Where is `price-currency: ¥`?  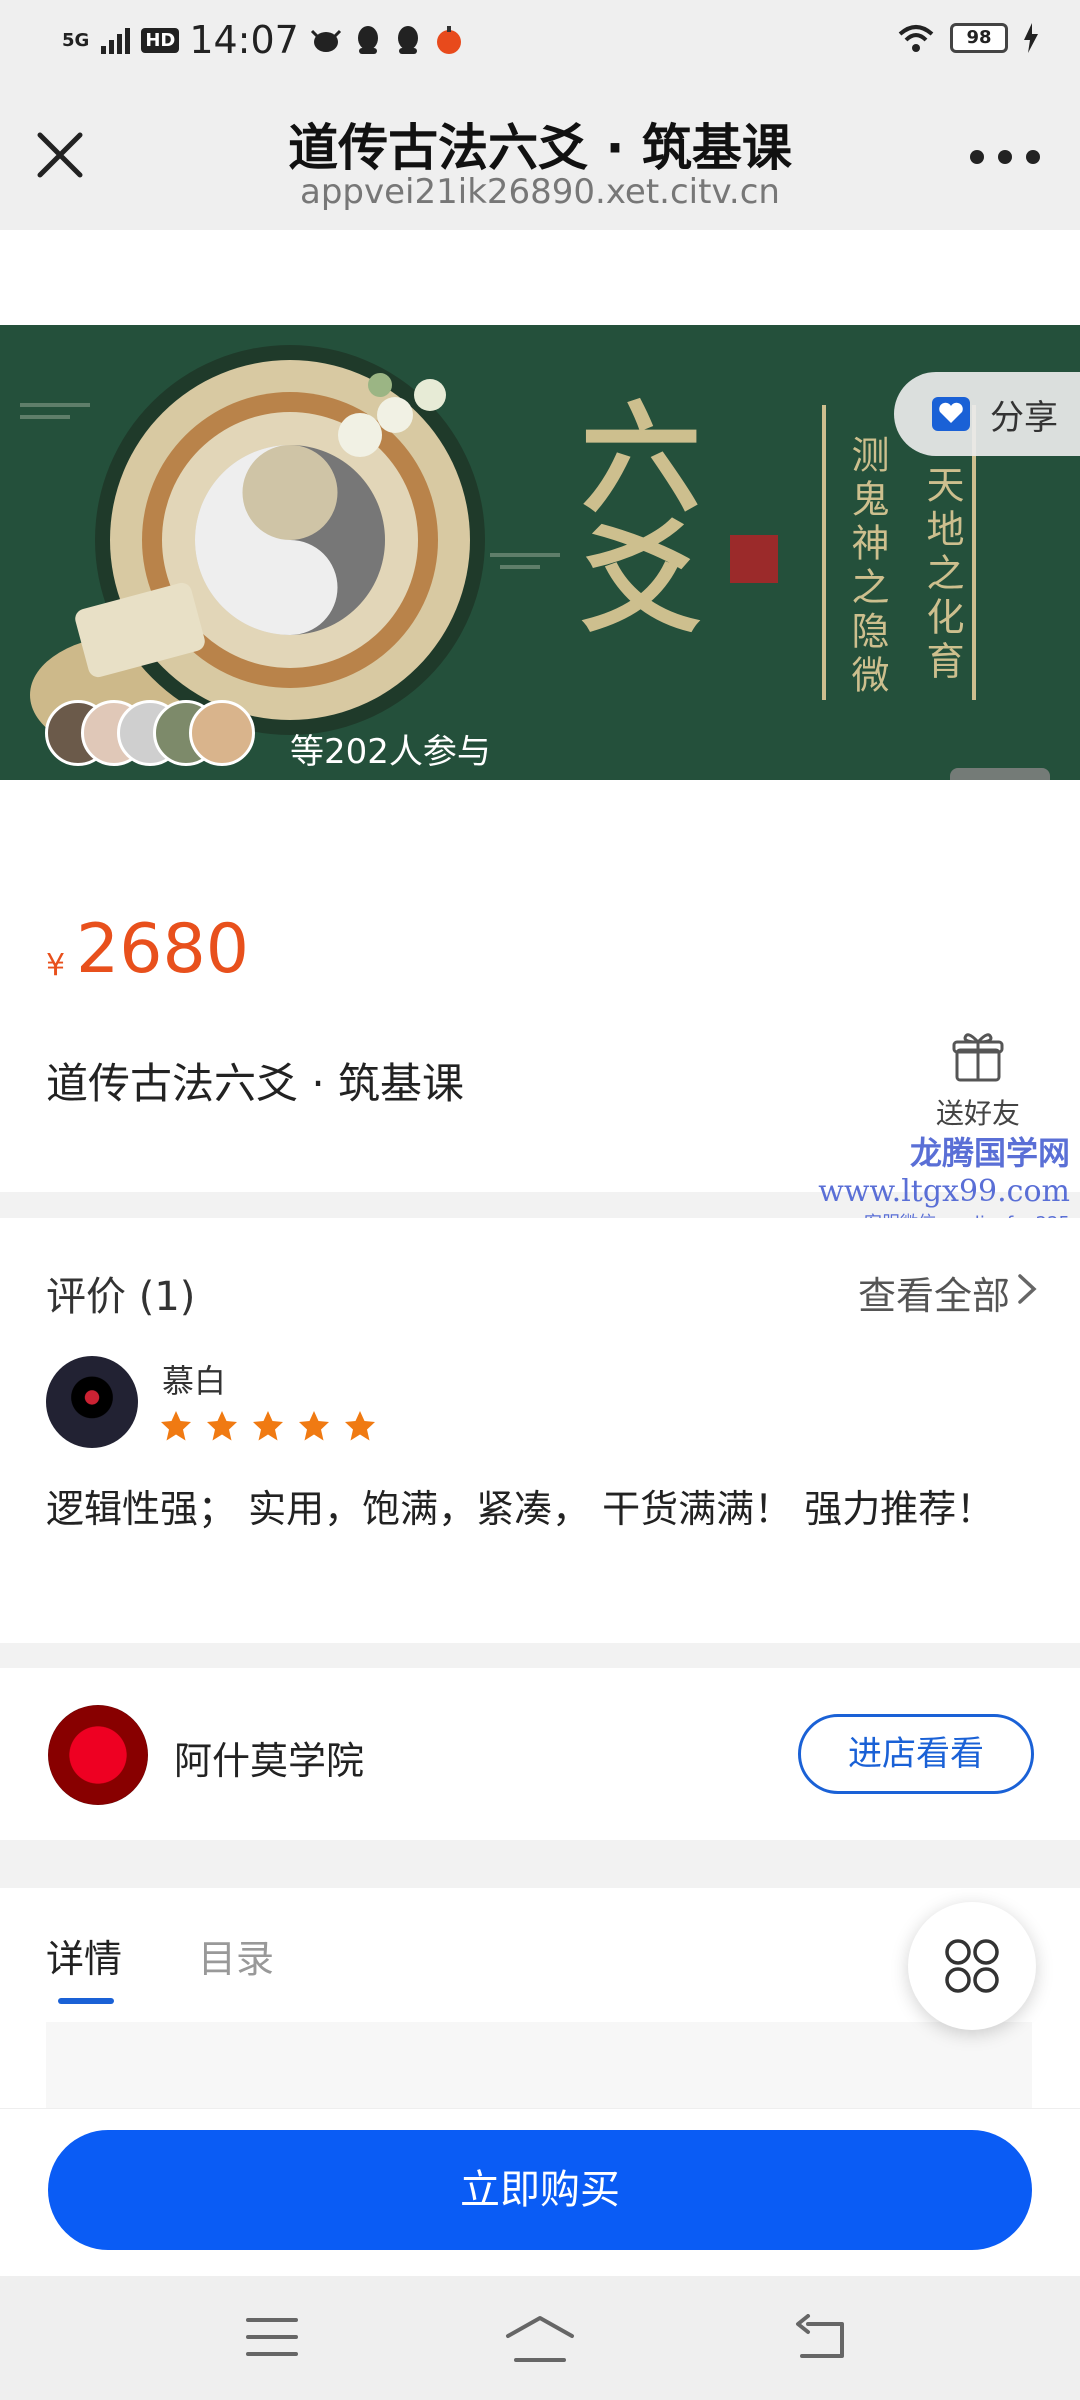 price-currency: ¥ is located at coordinates (56, 965).